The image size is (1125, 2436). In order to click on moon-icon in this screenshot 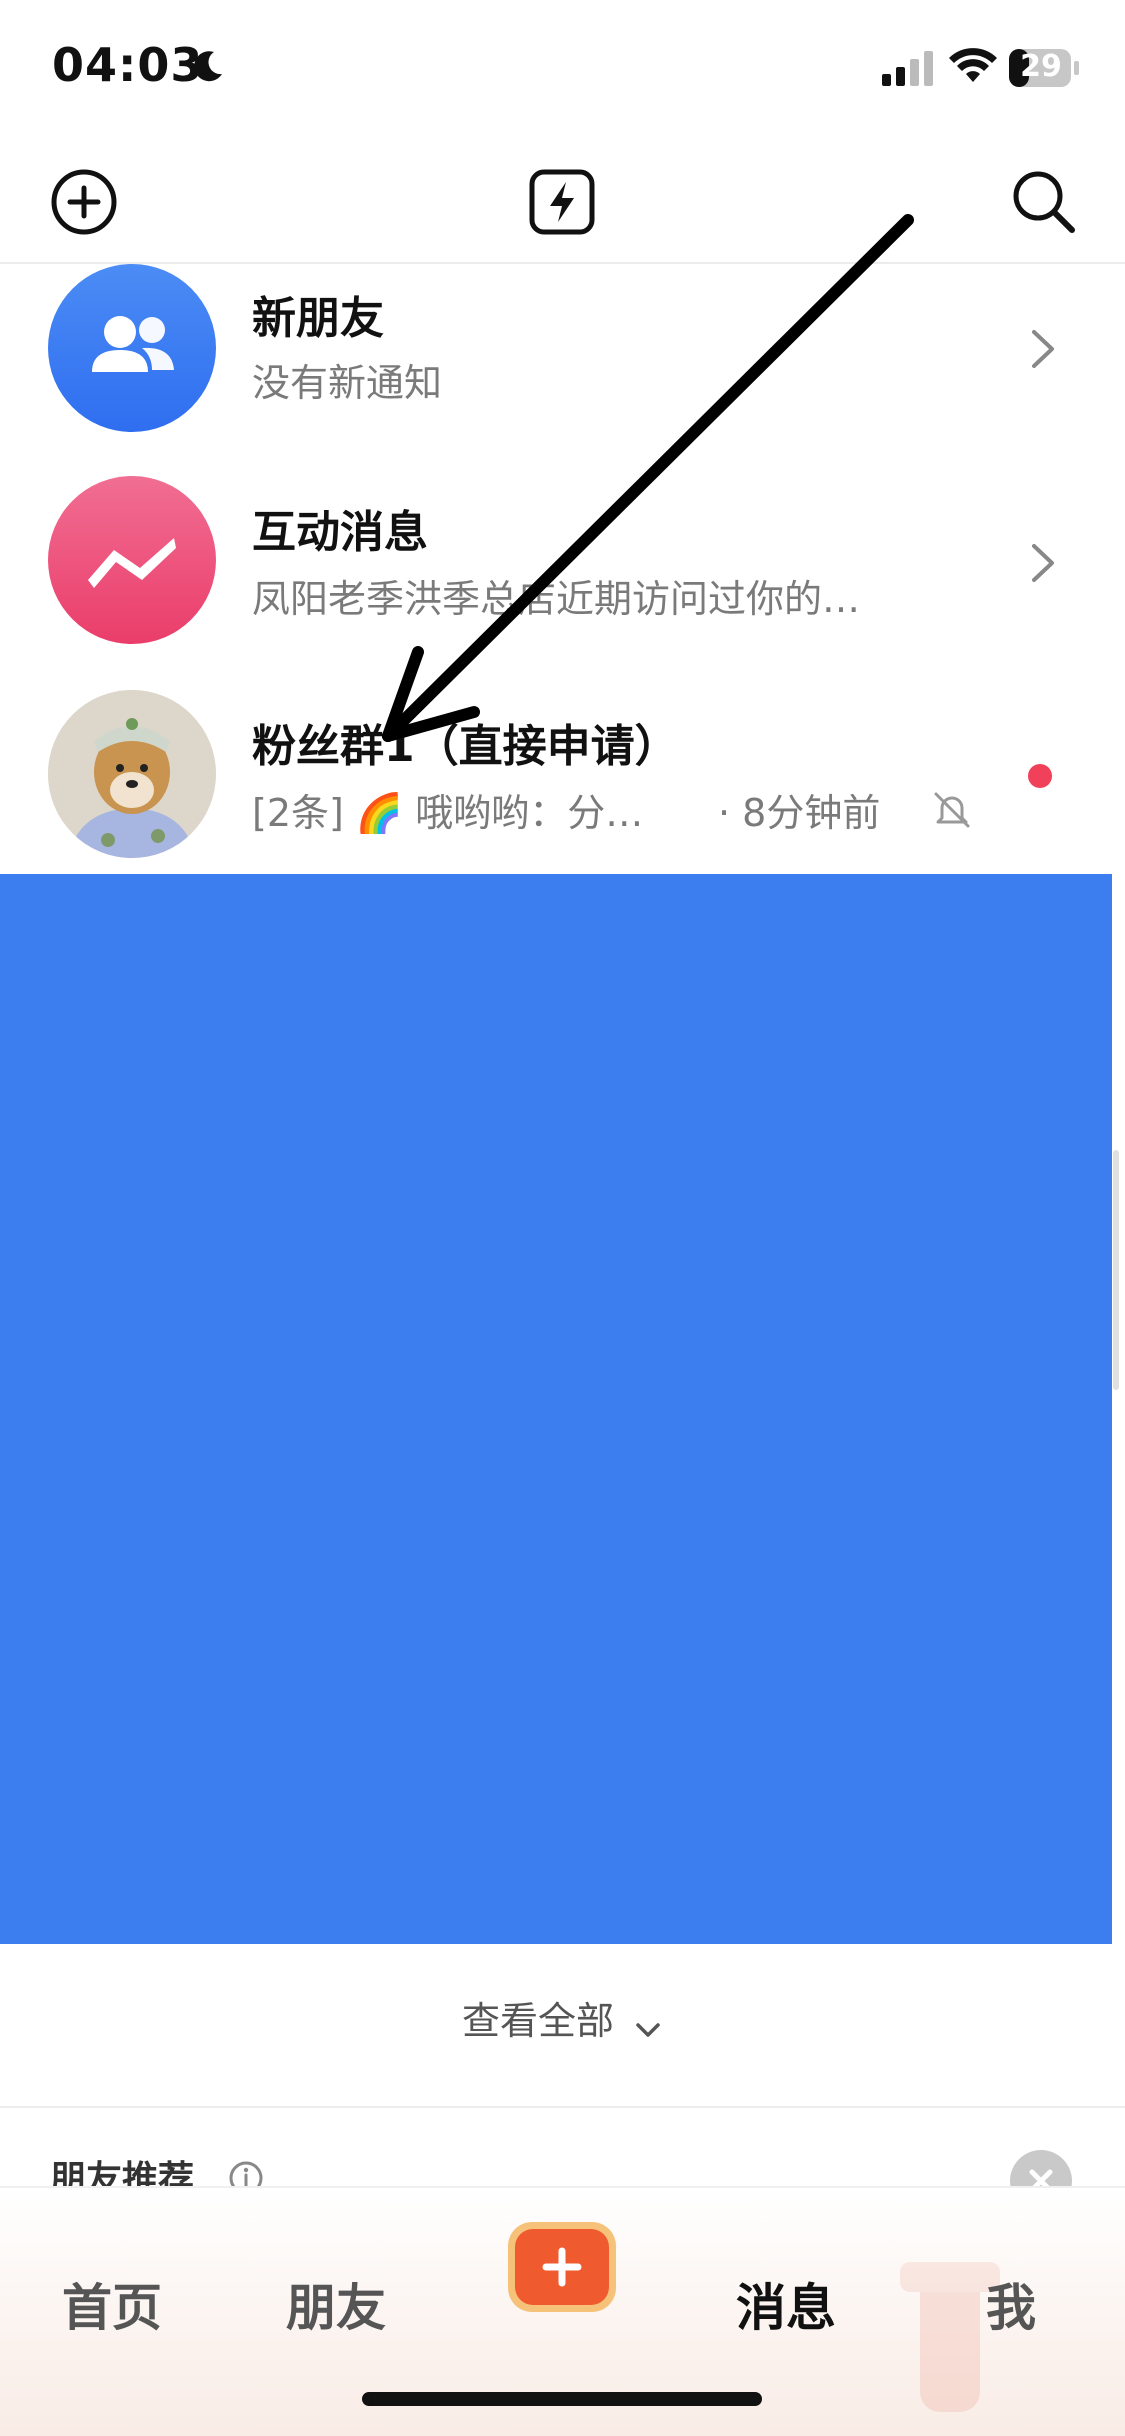, I will do `click(208, 66)`.